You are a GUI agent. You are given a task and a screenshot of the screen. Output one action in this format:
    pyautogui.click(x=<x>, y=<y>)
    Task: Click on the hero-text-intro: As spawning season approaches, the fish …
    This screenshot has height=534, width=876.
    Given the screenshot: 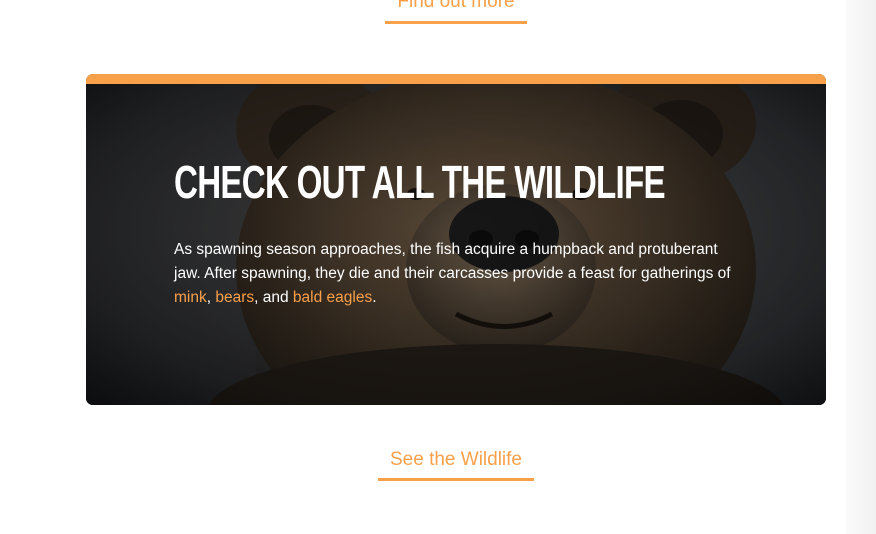 What is the action you would take?
    pyautogui.click(x=452, y=261)
    